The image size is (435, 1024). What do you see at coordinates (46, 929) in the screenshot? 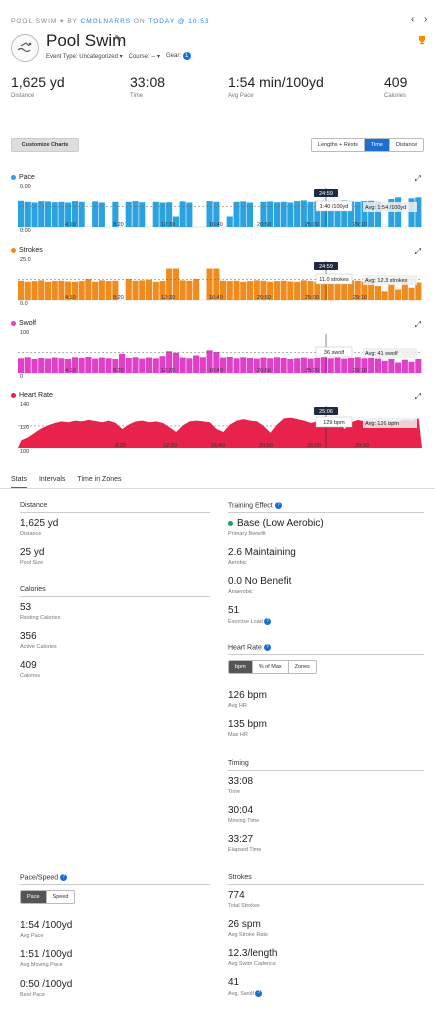
I see `stat-avg-pace: 1:54 /100yd Avg Pace` at bounding box center [46, 929].